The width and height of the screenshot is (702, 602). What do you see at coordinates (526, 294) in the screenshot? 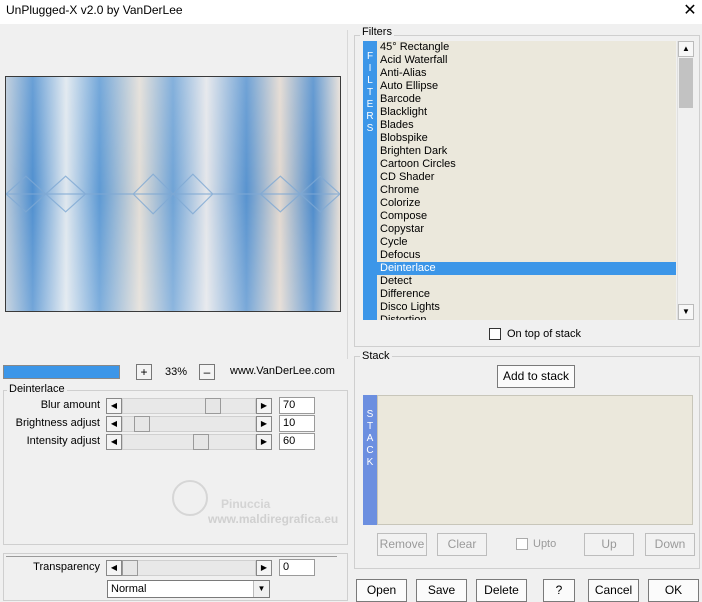
I see `filter-item: Difference` at bounding box center [526, 294].